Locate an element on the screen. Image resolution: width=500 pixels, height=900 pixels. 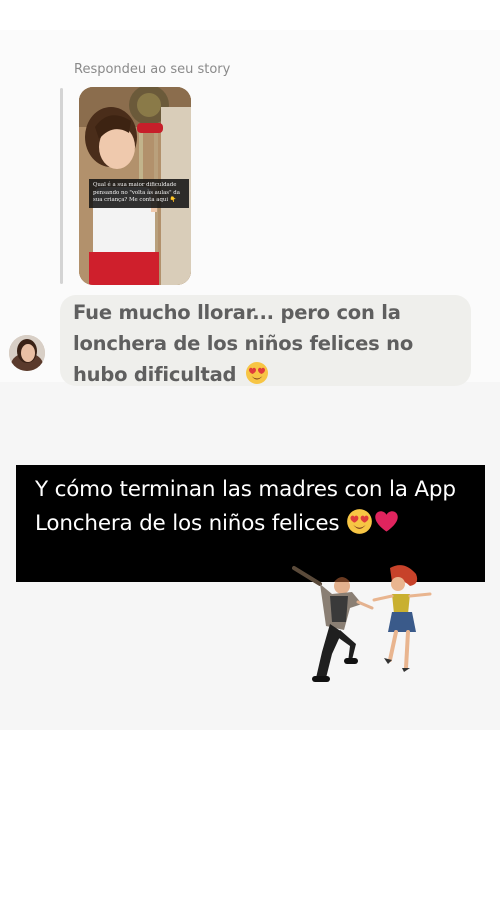
avatar is located at coordinates (27, 353).